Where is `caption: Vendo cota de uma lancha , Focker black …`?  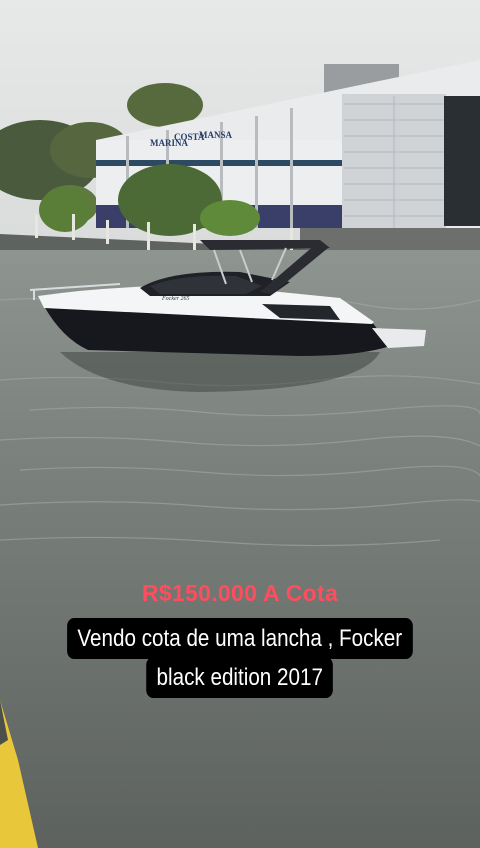
caption: Vendo cota de uma lancha , Focker black … is located at coordinates (240, 658).